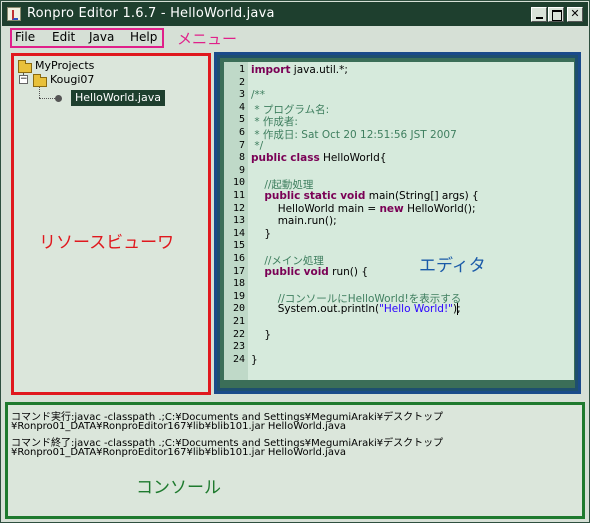 Image resolution: width=590 pixels, height=523 pixels. I want to click on maximize-button, so click(556, 14).